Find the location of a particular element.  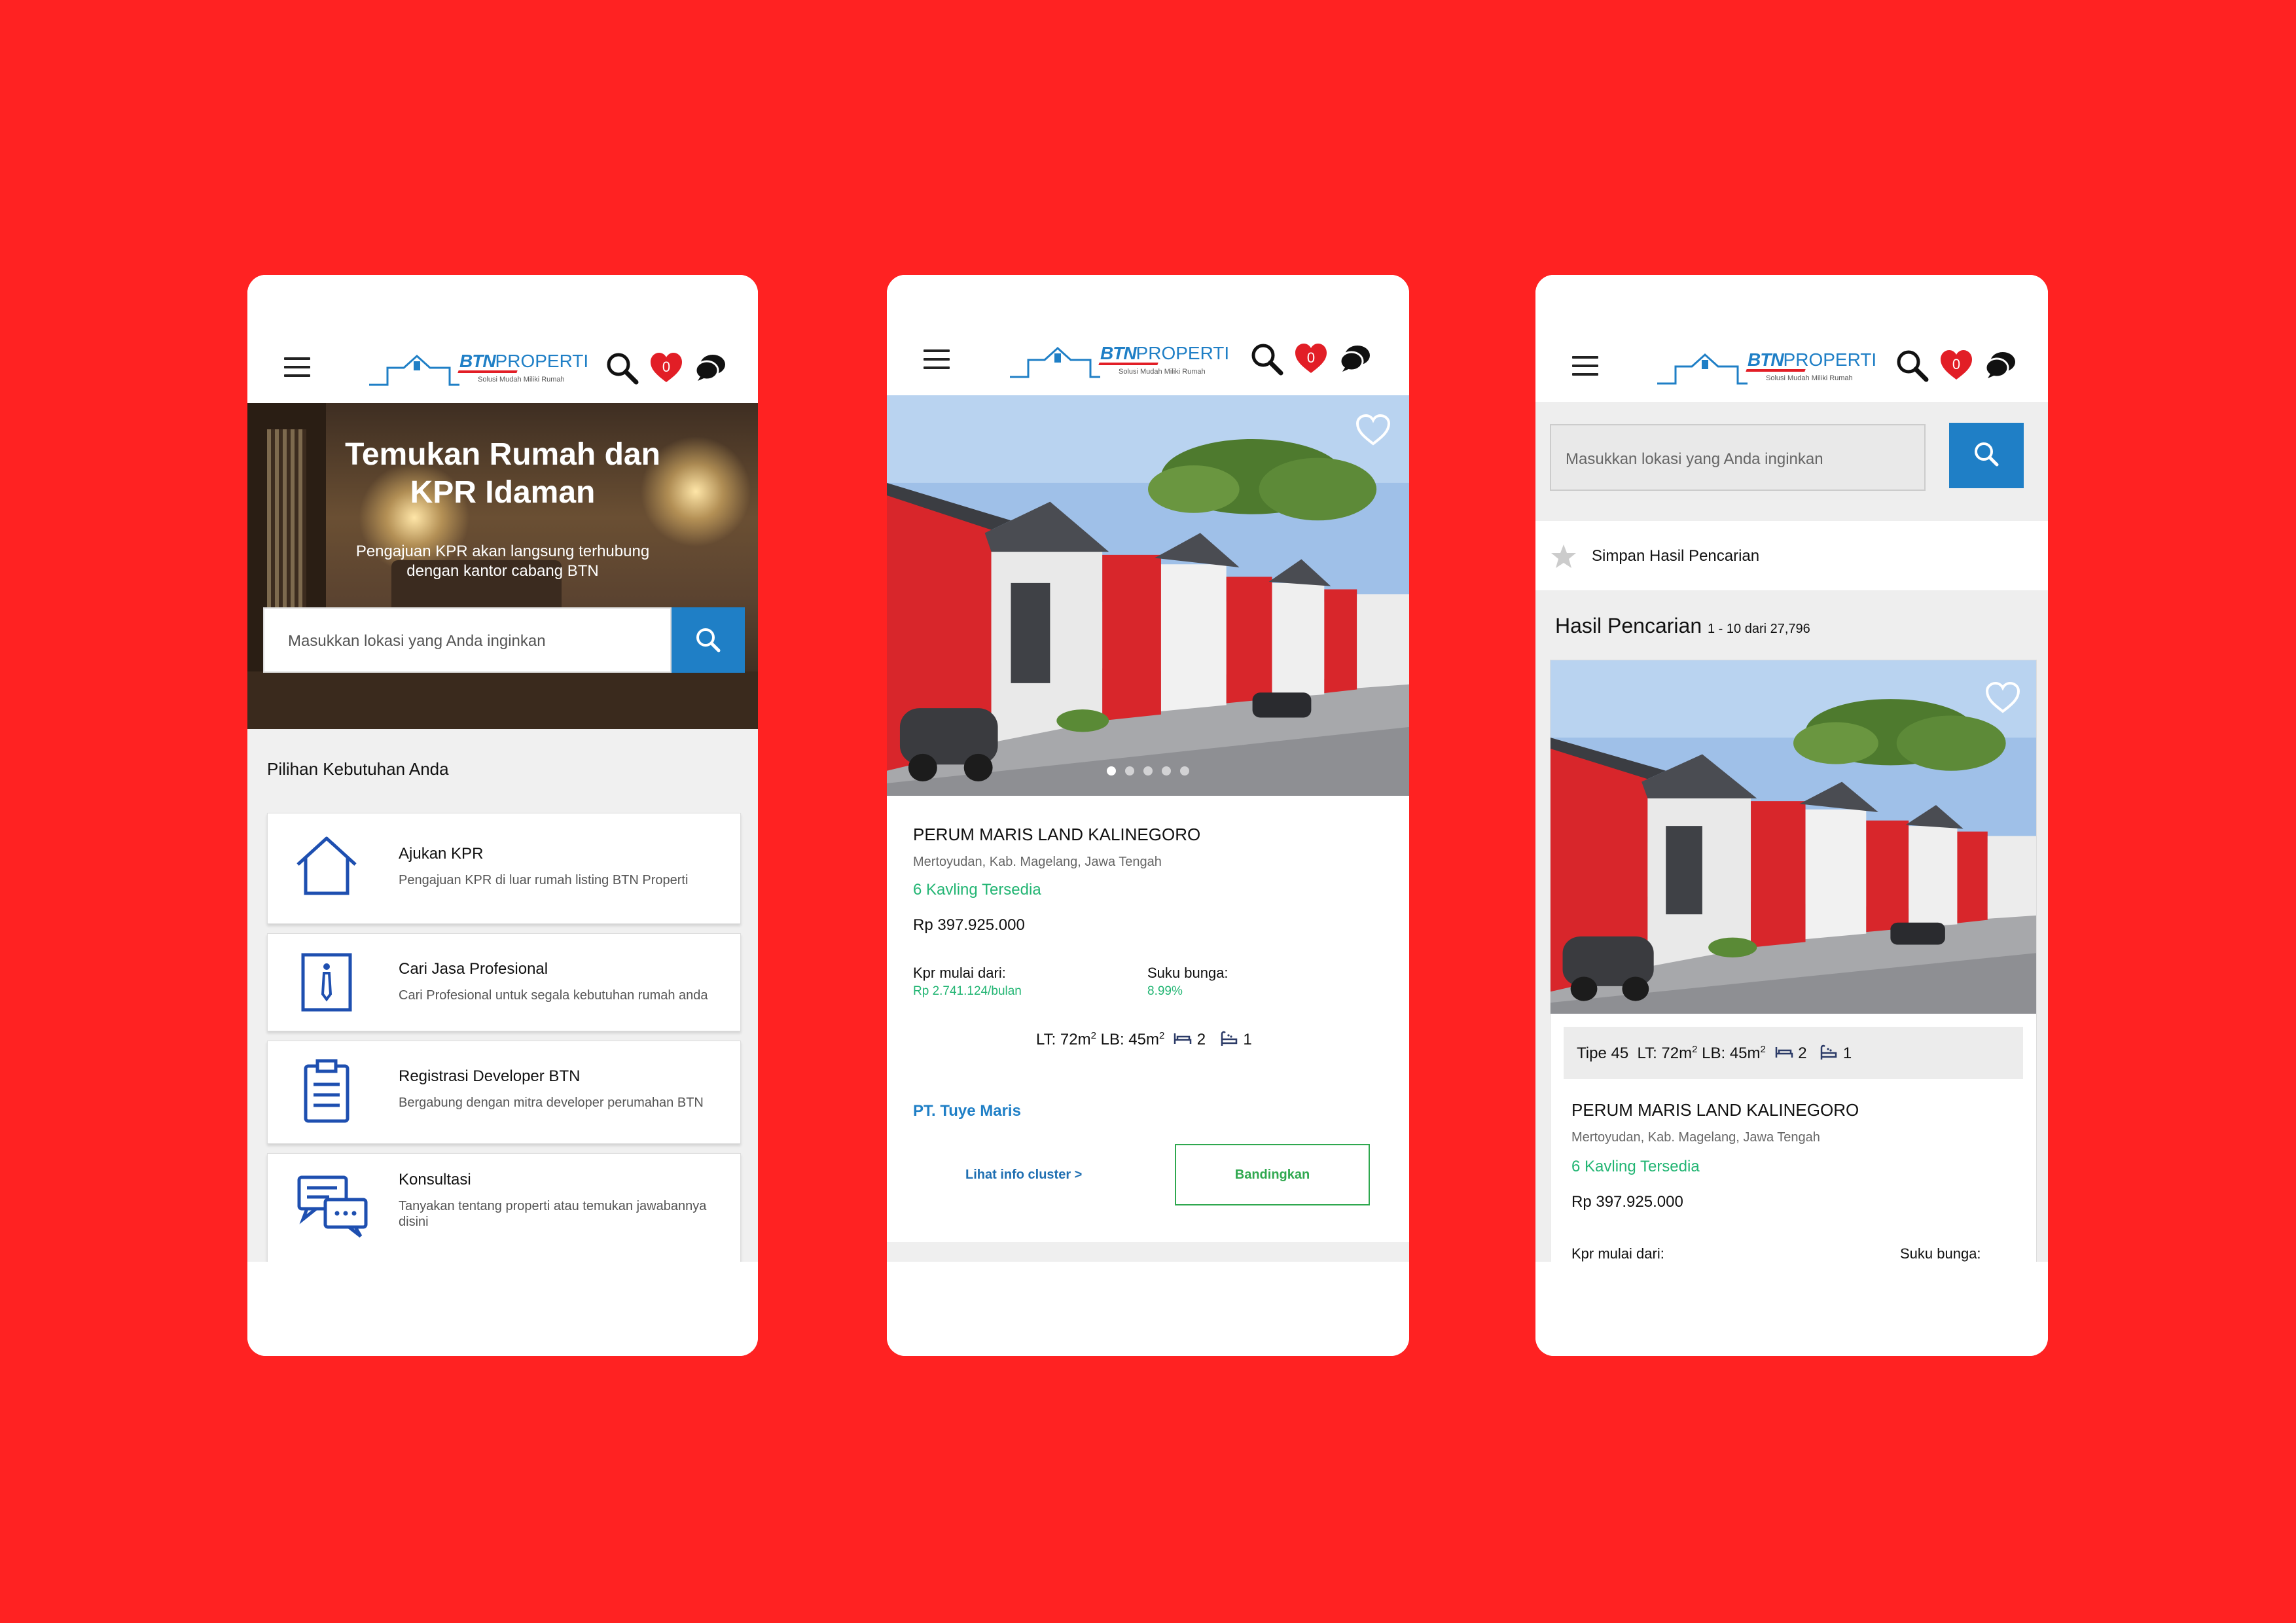

save-search-label: Simpan Hasil Pencarian is located at coordinates (1676, 556).